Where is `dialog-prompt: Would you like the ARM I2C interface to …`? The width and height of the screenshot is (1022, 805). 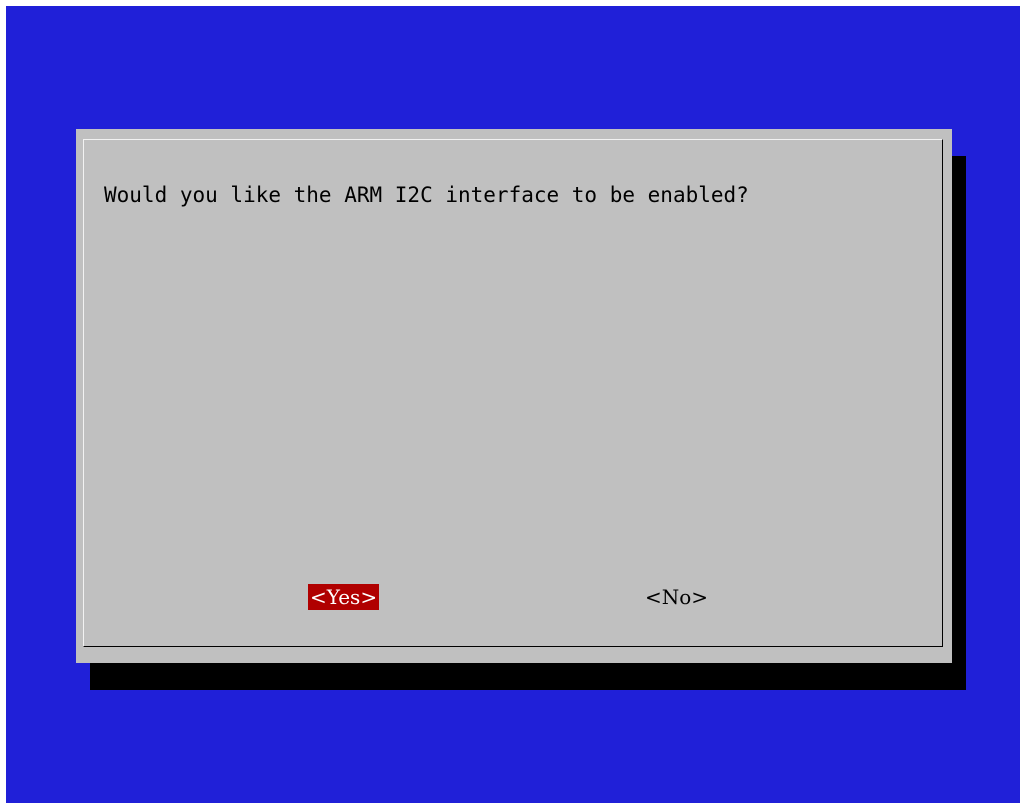 dialog-prompt: Would you like the ARM I2C interface to … is located at coordinates (426, 195).